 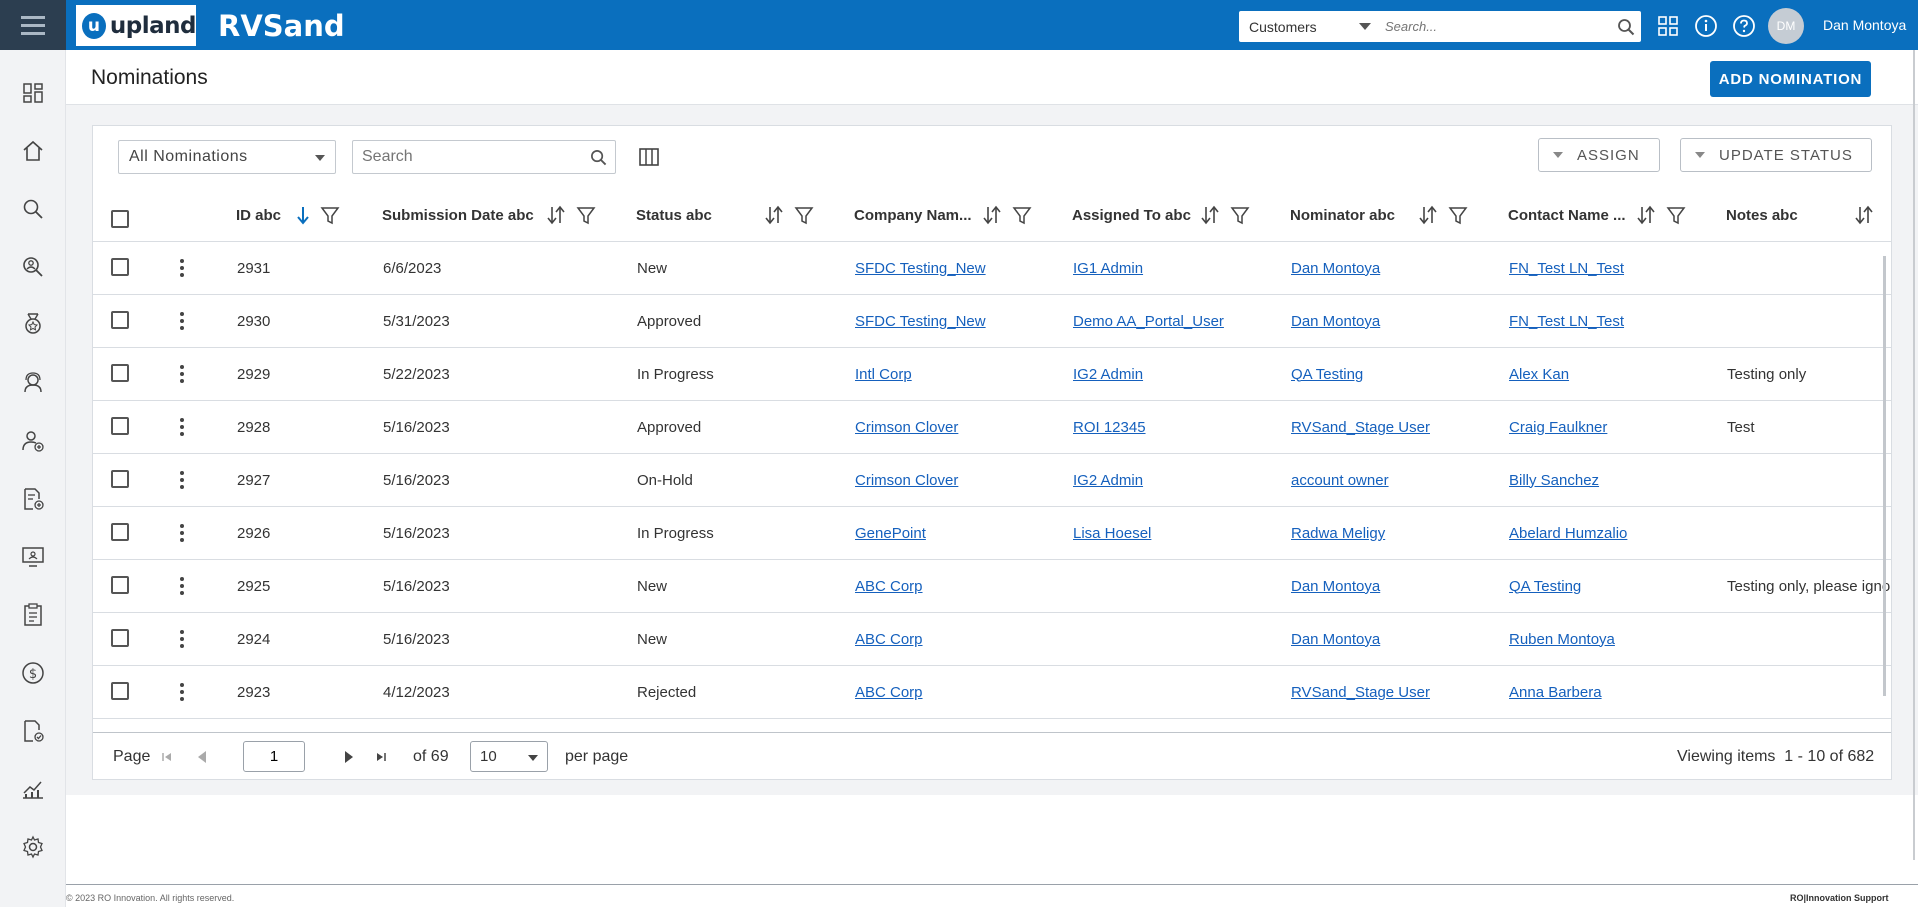 I want to click on home-icon, so click(x=33, y=151).